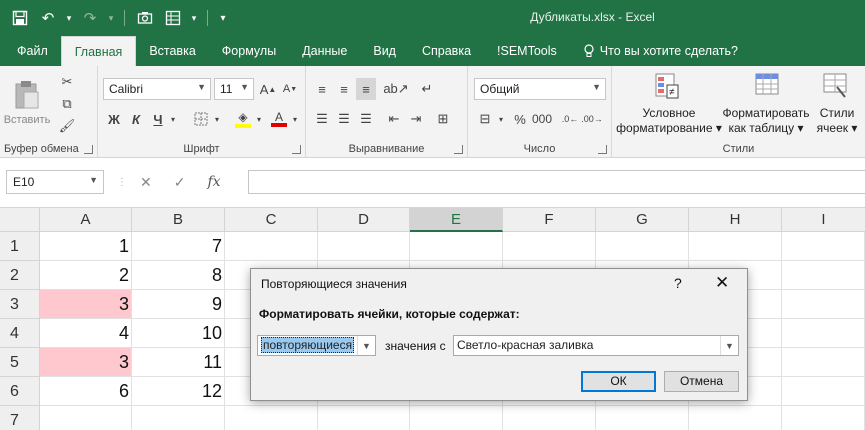  I want to click on italic-button: К, so click(136, 119).